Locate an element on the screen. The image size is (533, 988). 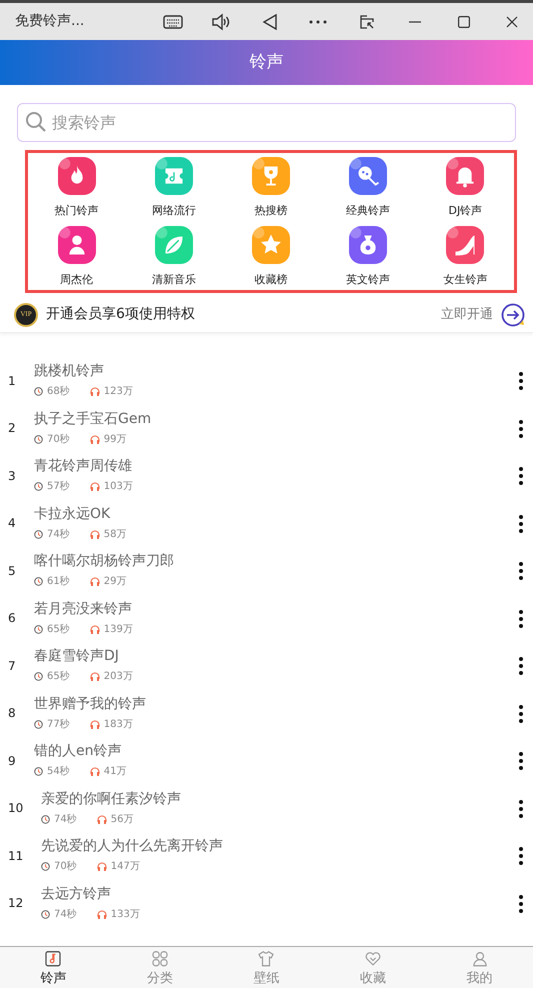
rank-number: 10 is located at coordinates (16, 809).